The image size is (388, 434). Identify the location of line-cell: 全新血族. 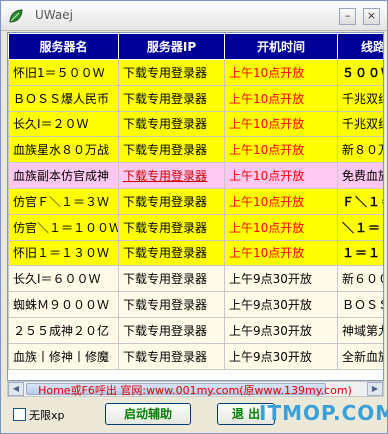
(360, 356).